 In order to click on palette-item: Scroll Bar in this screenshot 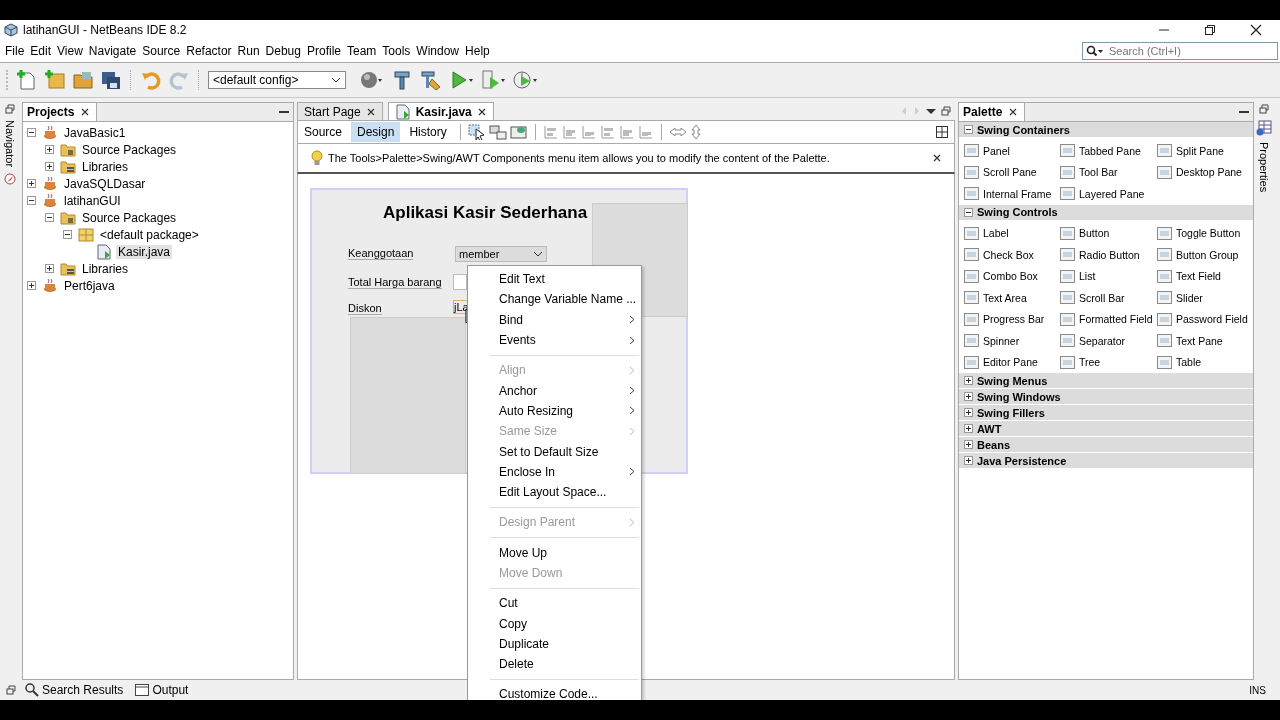, I will do `click(1108, 298)`.